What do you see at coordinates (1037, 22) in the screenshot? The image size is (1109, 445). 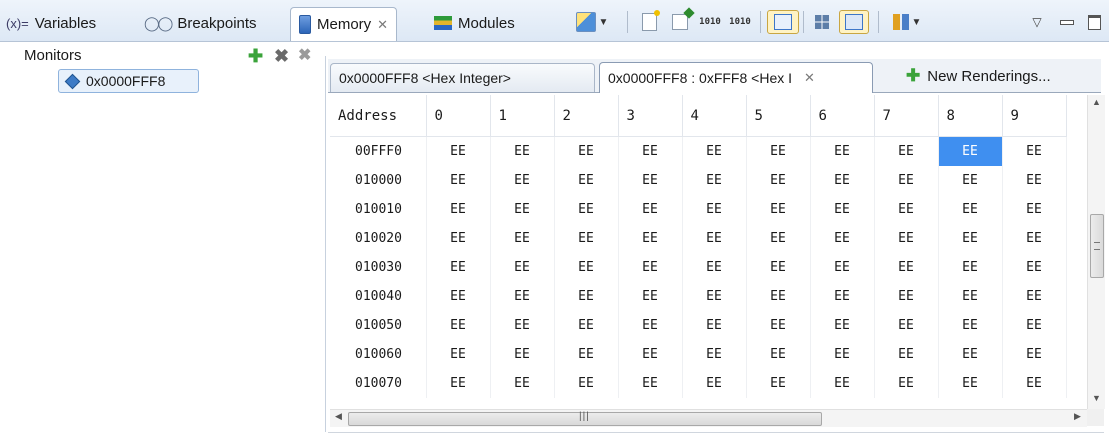 I see `view-menu-button: ▽` at bounding box center [1037, 22].